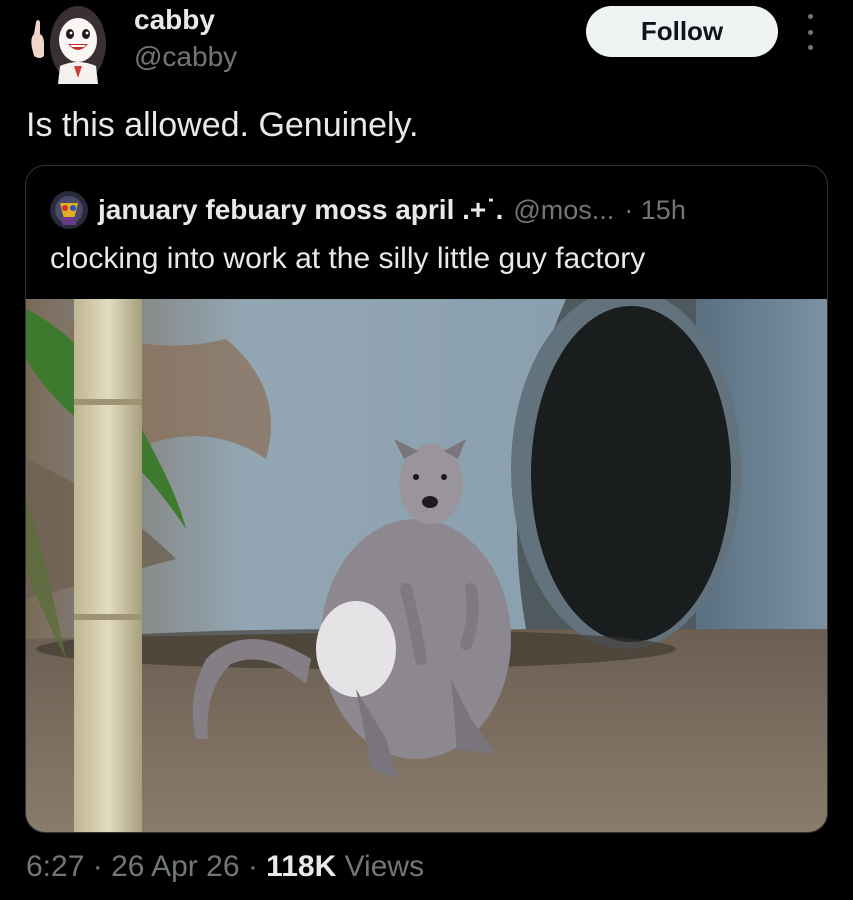 The height and width of the screenshot is (900, 853). What do you see at coordinates (810, 32) in the screenshot?
I see `more-vertical-icon` at bounding box center [810, 32].